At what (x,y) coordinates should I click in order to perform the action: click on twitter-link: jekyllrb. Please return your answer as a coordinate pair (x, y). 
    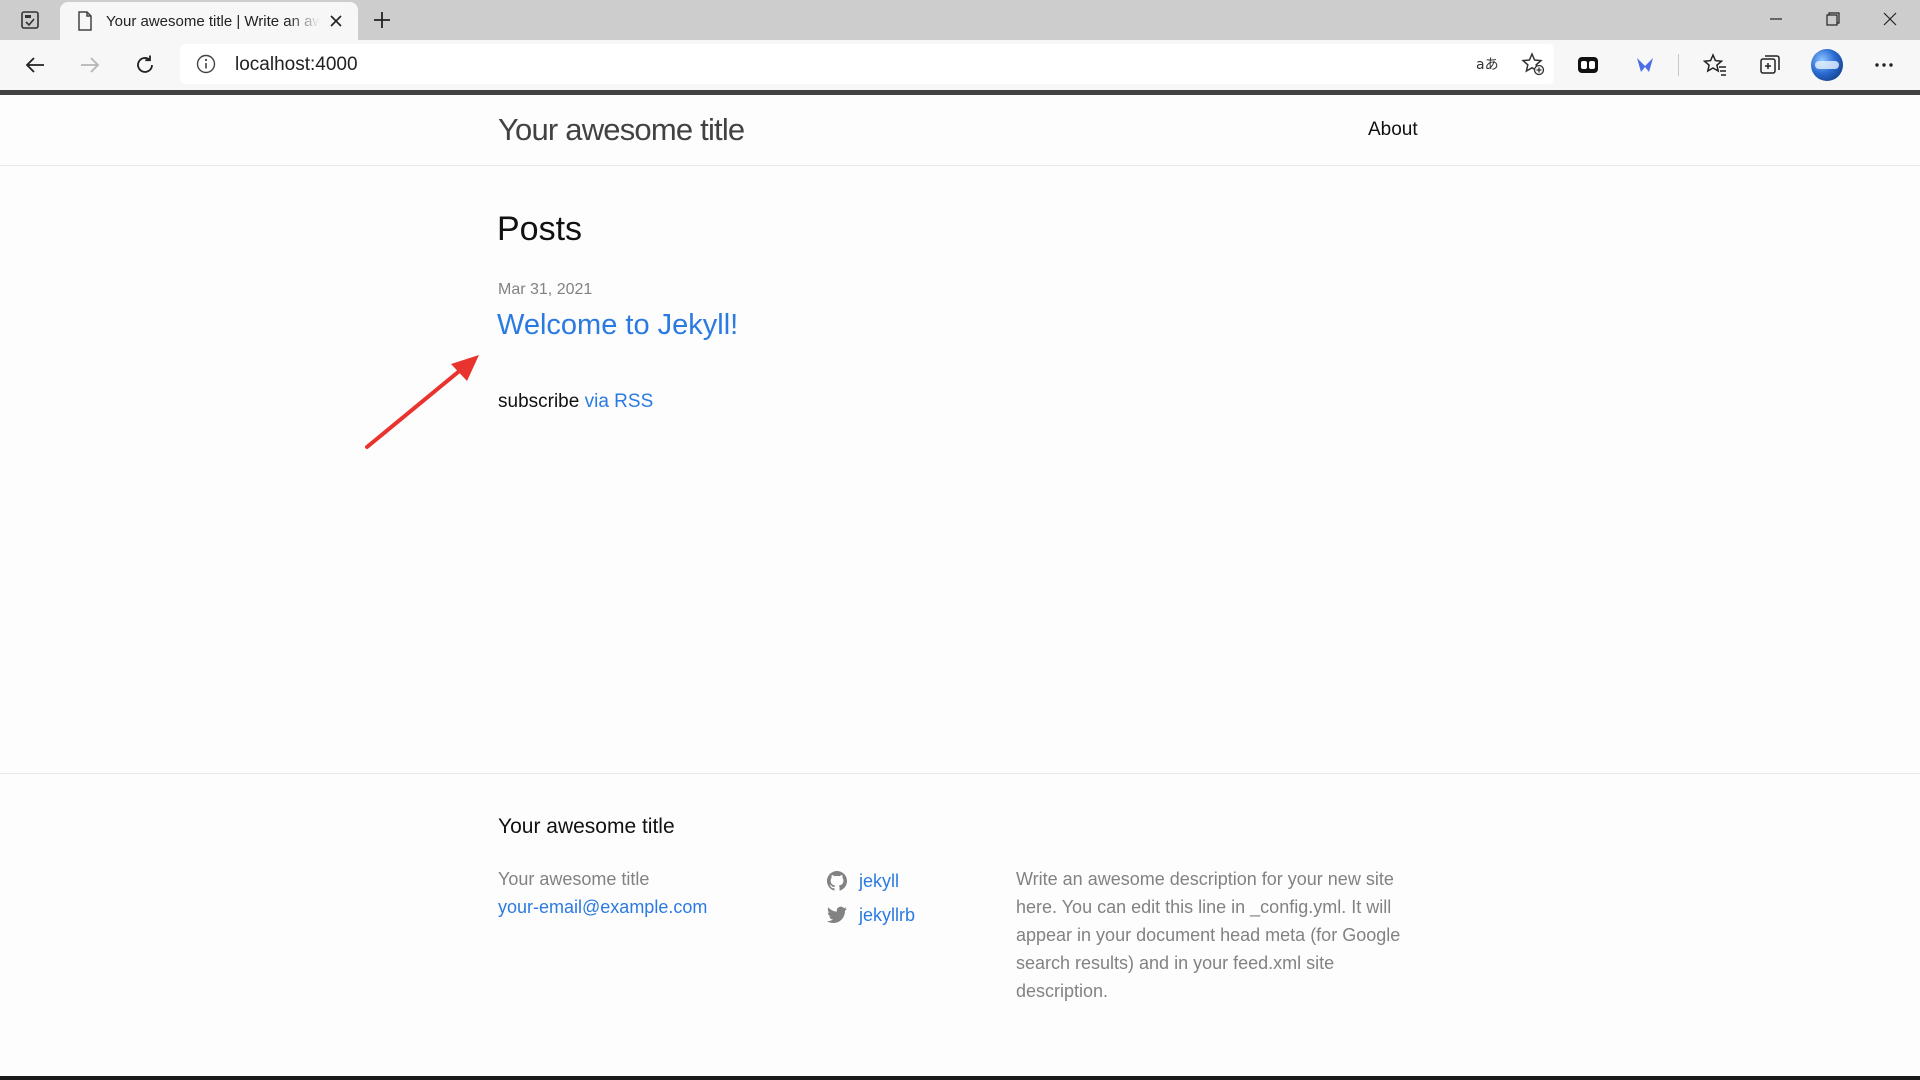
    Looking at the image, I should click on (887, 915).